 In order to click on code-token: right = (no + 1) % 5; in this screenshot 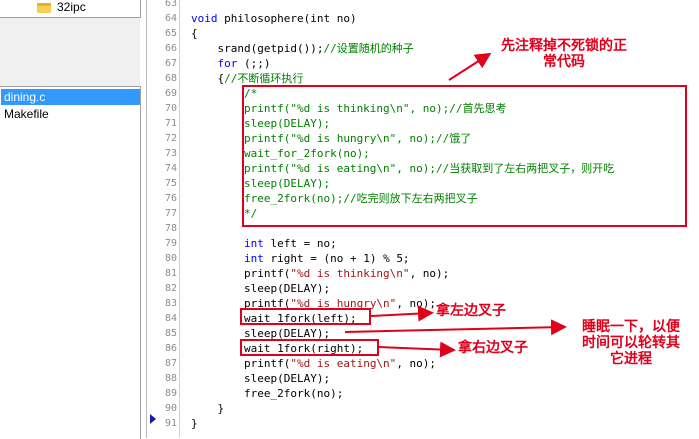, I will do `click(340, 258)`.